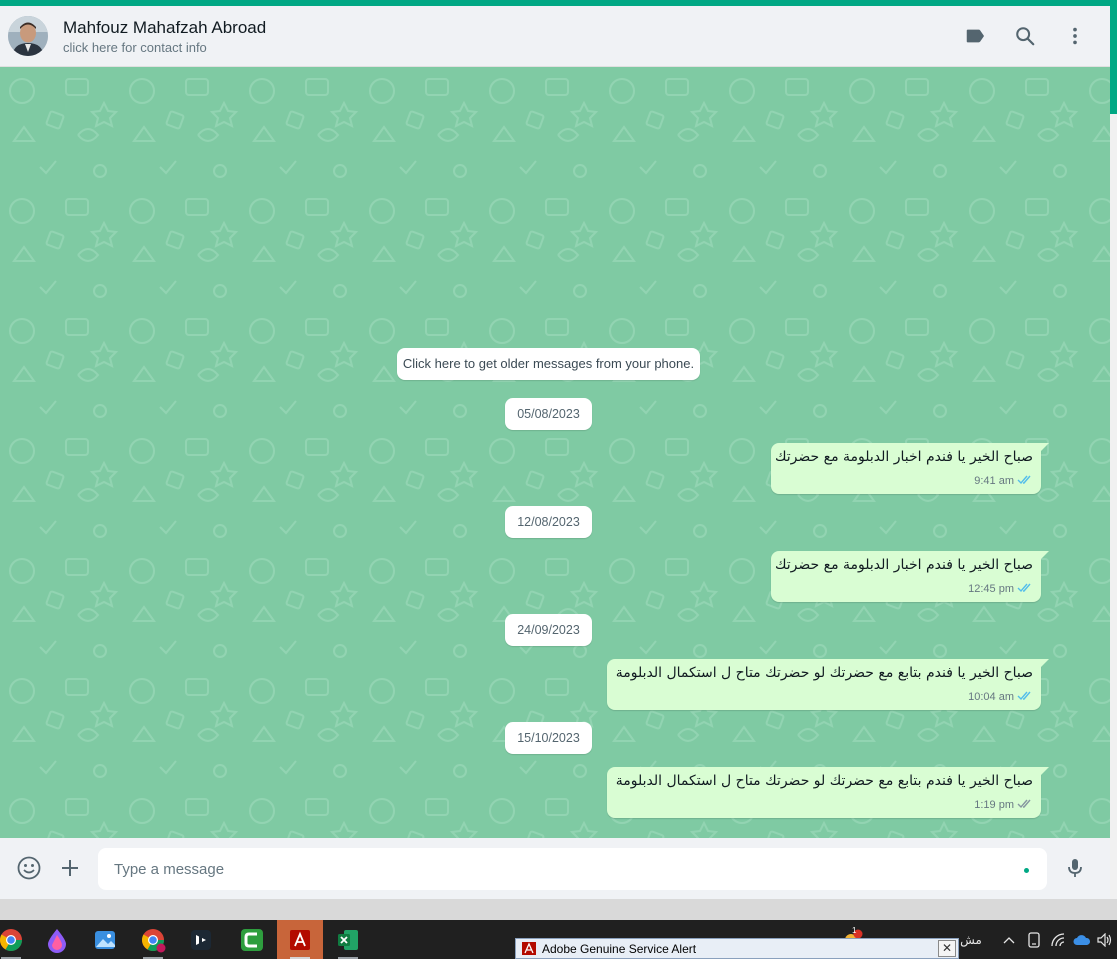 This screenshot has height=959, width=1117. I want to click on wifi-icon, so click(1059, 939).